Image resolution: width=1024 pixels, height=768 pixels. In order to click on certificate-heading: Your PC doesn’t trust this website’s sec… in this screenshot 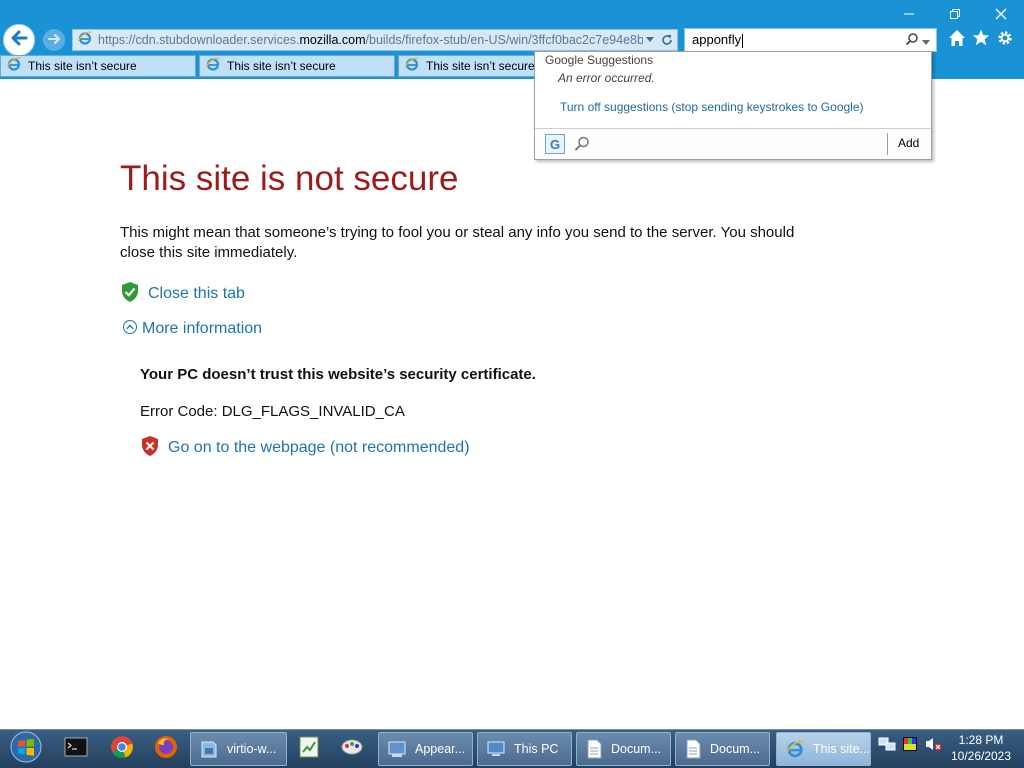, I will do `click(338, 374)`.